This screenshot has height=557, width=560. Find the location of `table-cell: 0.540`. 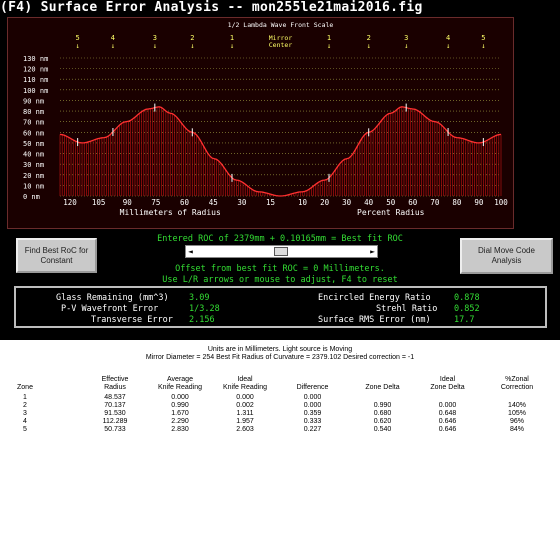

table-cell: 0.540 is located at coordinates (382, 429).